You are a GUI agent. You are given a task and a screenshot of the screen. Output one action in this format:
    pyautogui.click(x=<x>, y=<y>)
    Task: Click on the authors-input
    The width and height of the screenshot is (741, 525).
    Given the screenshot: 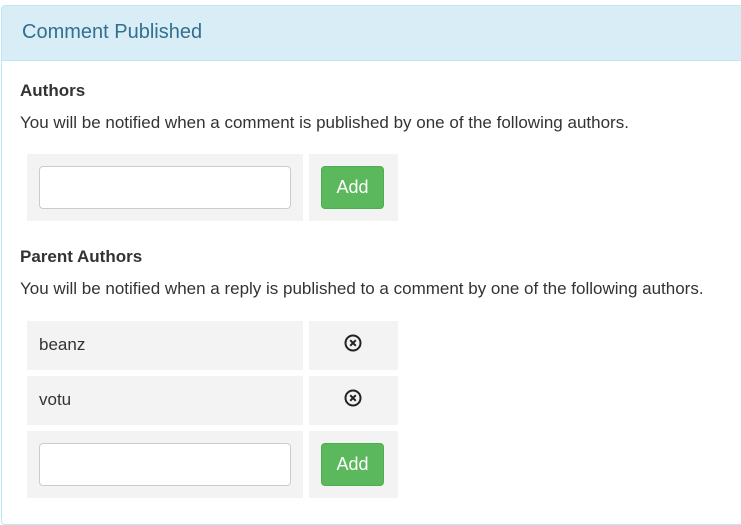 What is the action you would take?
    pyautogui.click(x=165, y=187)
    